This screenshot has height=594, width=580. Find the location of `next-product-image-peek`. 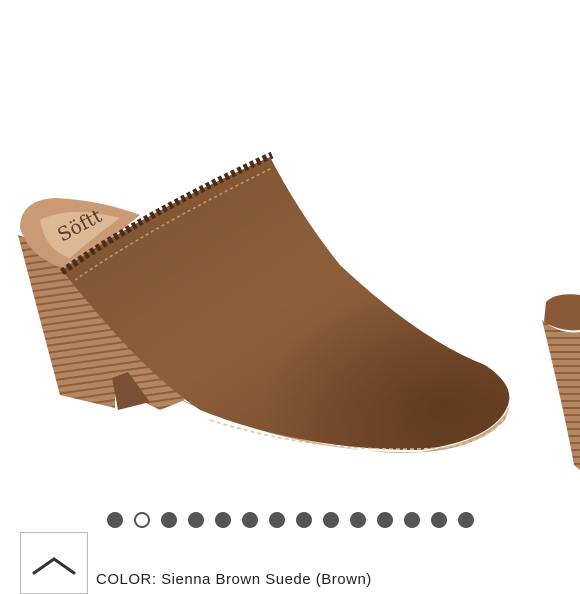

next-product-image-peek is located at coordinates (561, 382).